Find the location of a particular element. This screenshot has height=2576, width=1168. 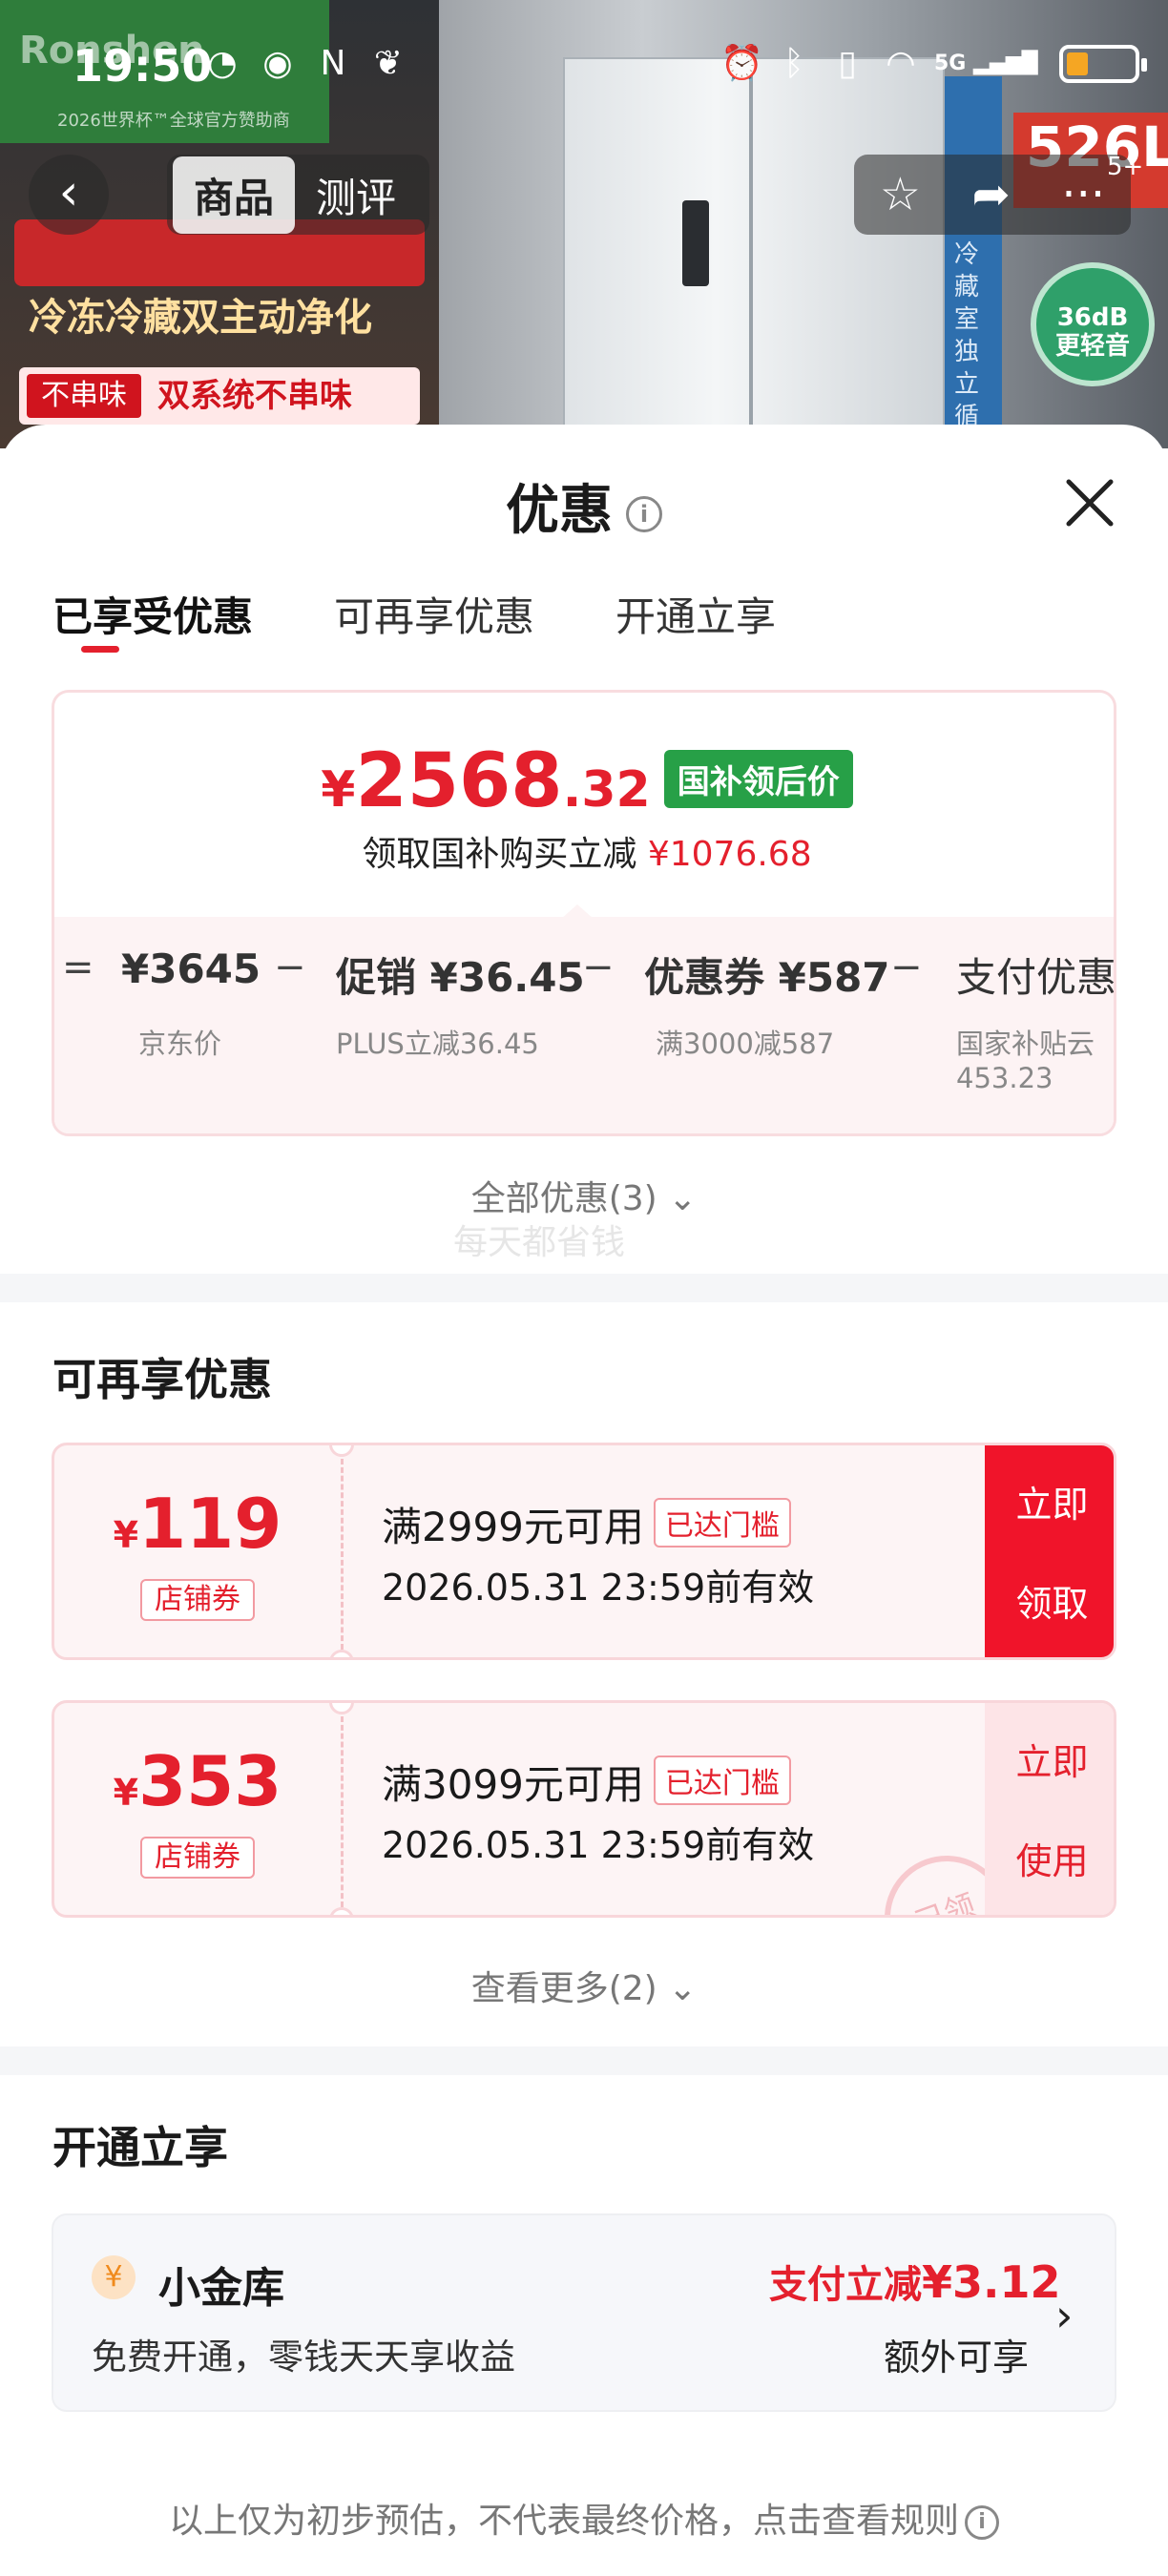

more-offers-title: 可再享优惠 is located at coordinates (162, 1379).